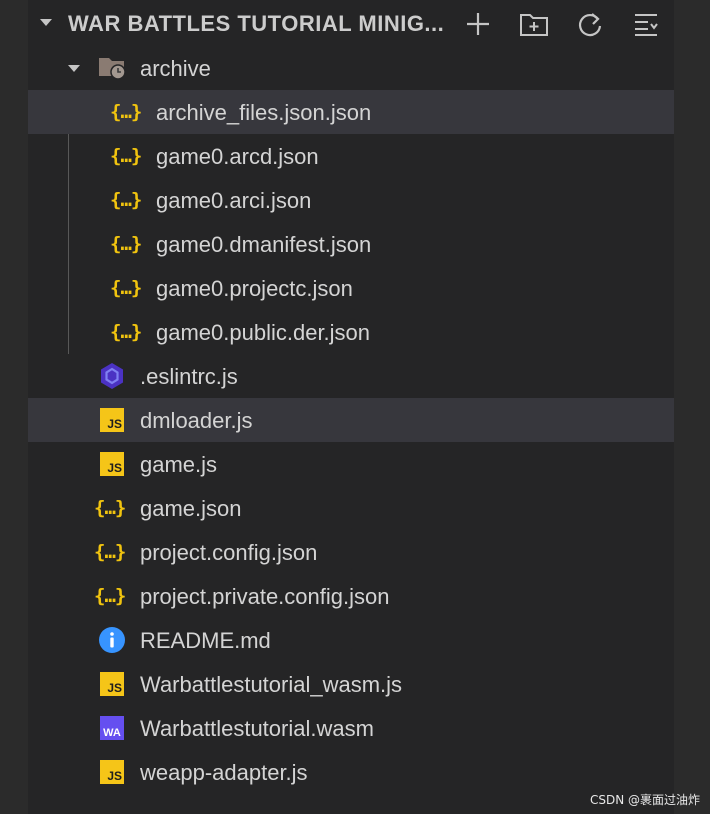  I want to click on collapse-all-button, so click(646, 24).